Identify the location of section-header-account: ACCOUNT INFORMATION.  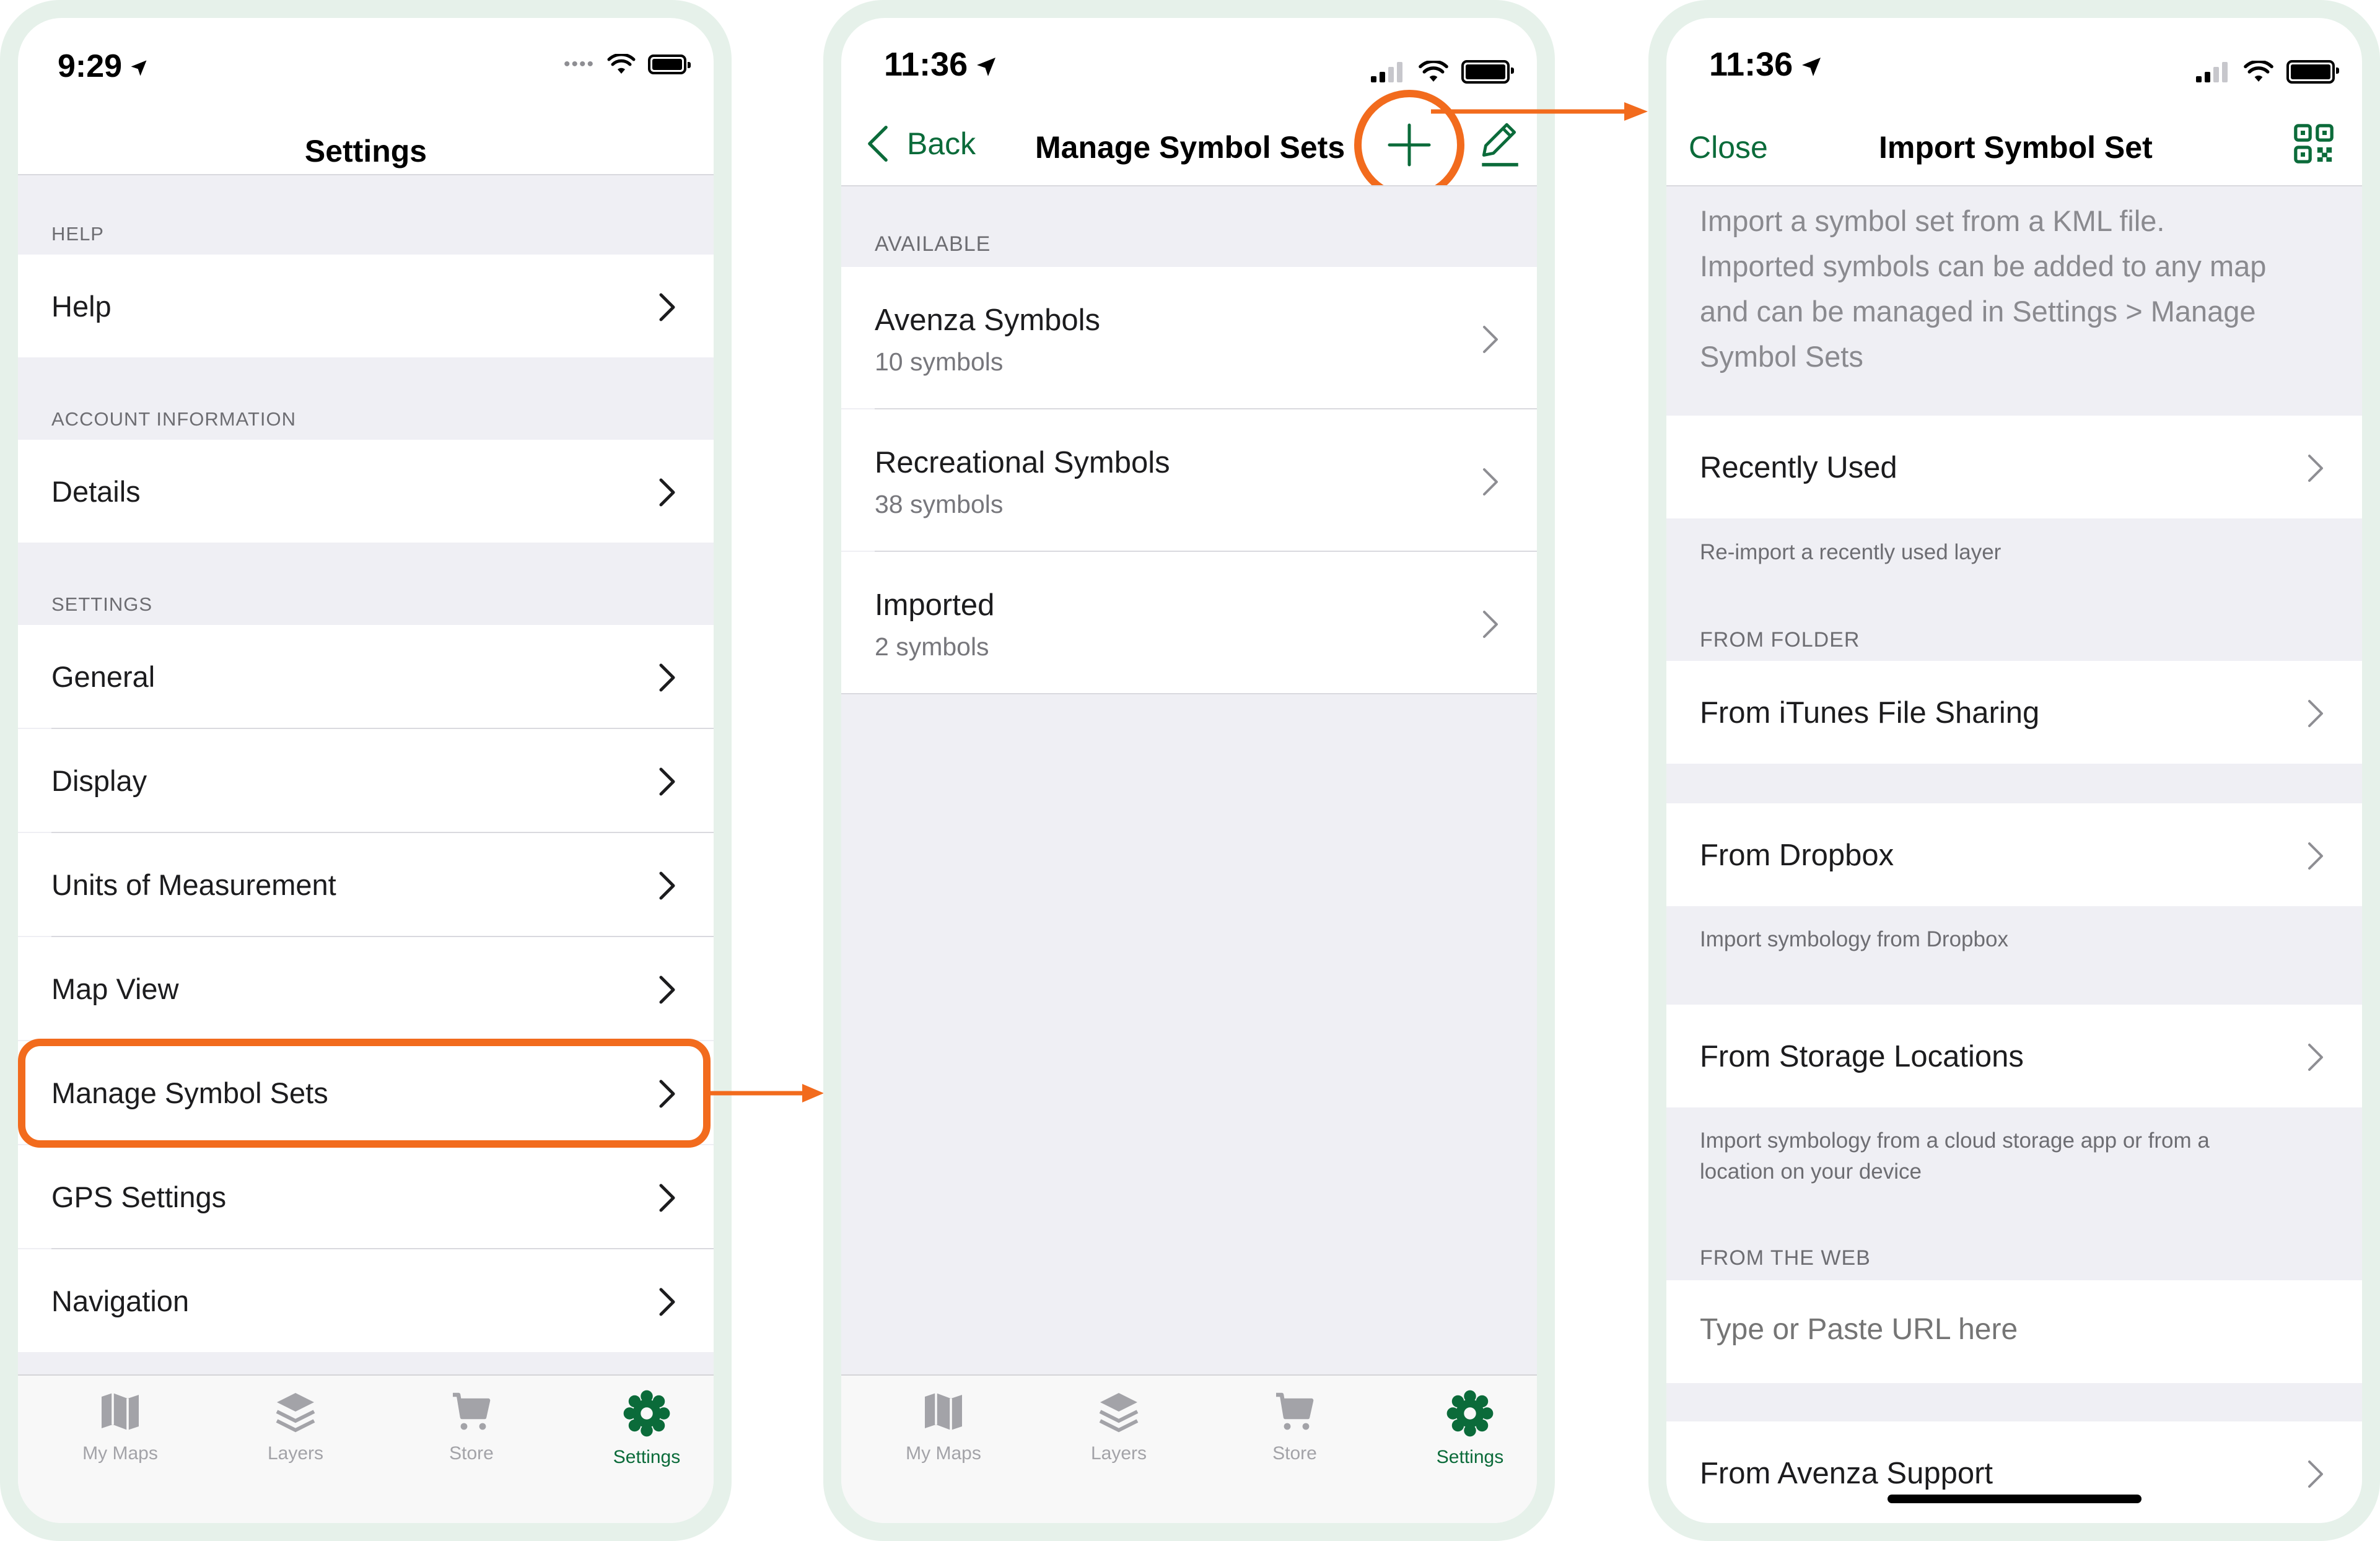
(174, 419).